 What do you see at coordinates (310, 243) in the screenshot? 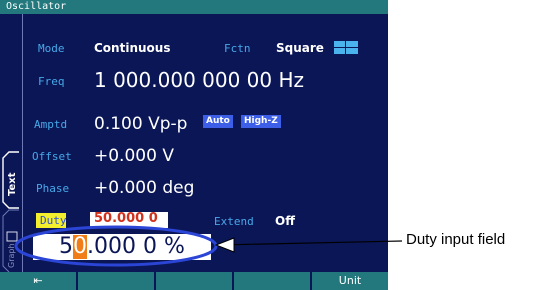
I see `callout-leader-line` at bounding box center [310, 243].